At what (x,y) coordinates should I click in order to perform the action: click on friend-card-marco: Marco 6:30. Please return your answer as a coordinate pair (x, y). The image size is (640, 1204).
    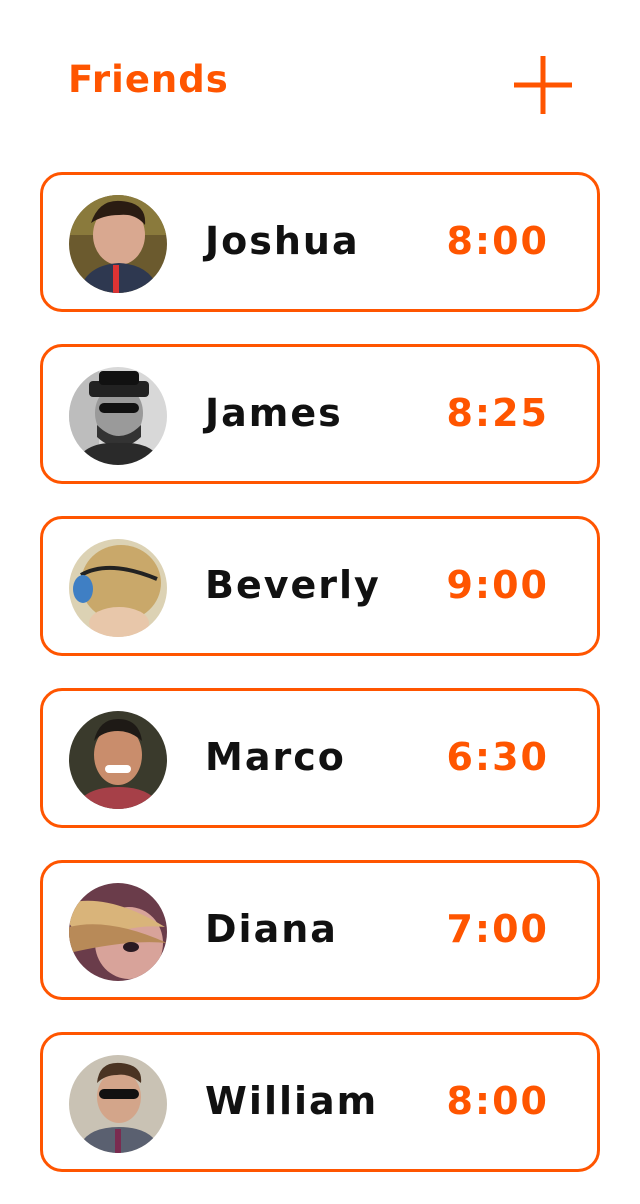
    Looking at the image, I should click on (320, 758).